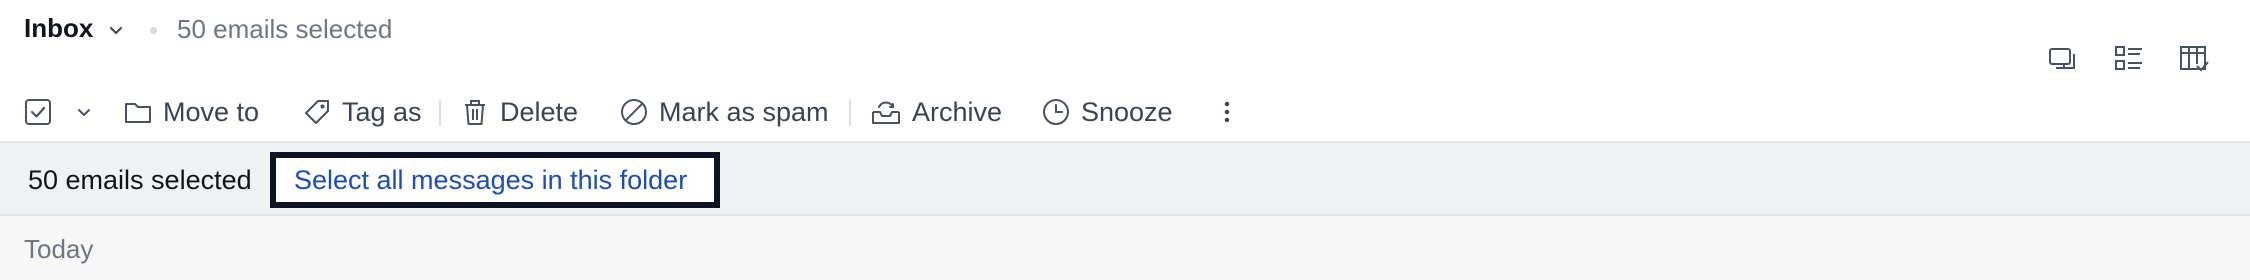  Describe the element at coordinates (2063, 59) in the screenshot. I see `reading-pane-icon` at that location.